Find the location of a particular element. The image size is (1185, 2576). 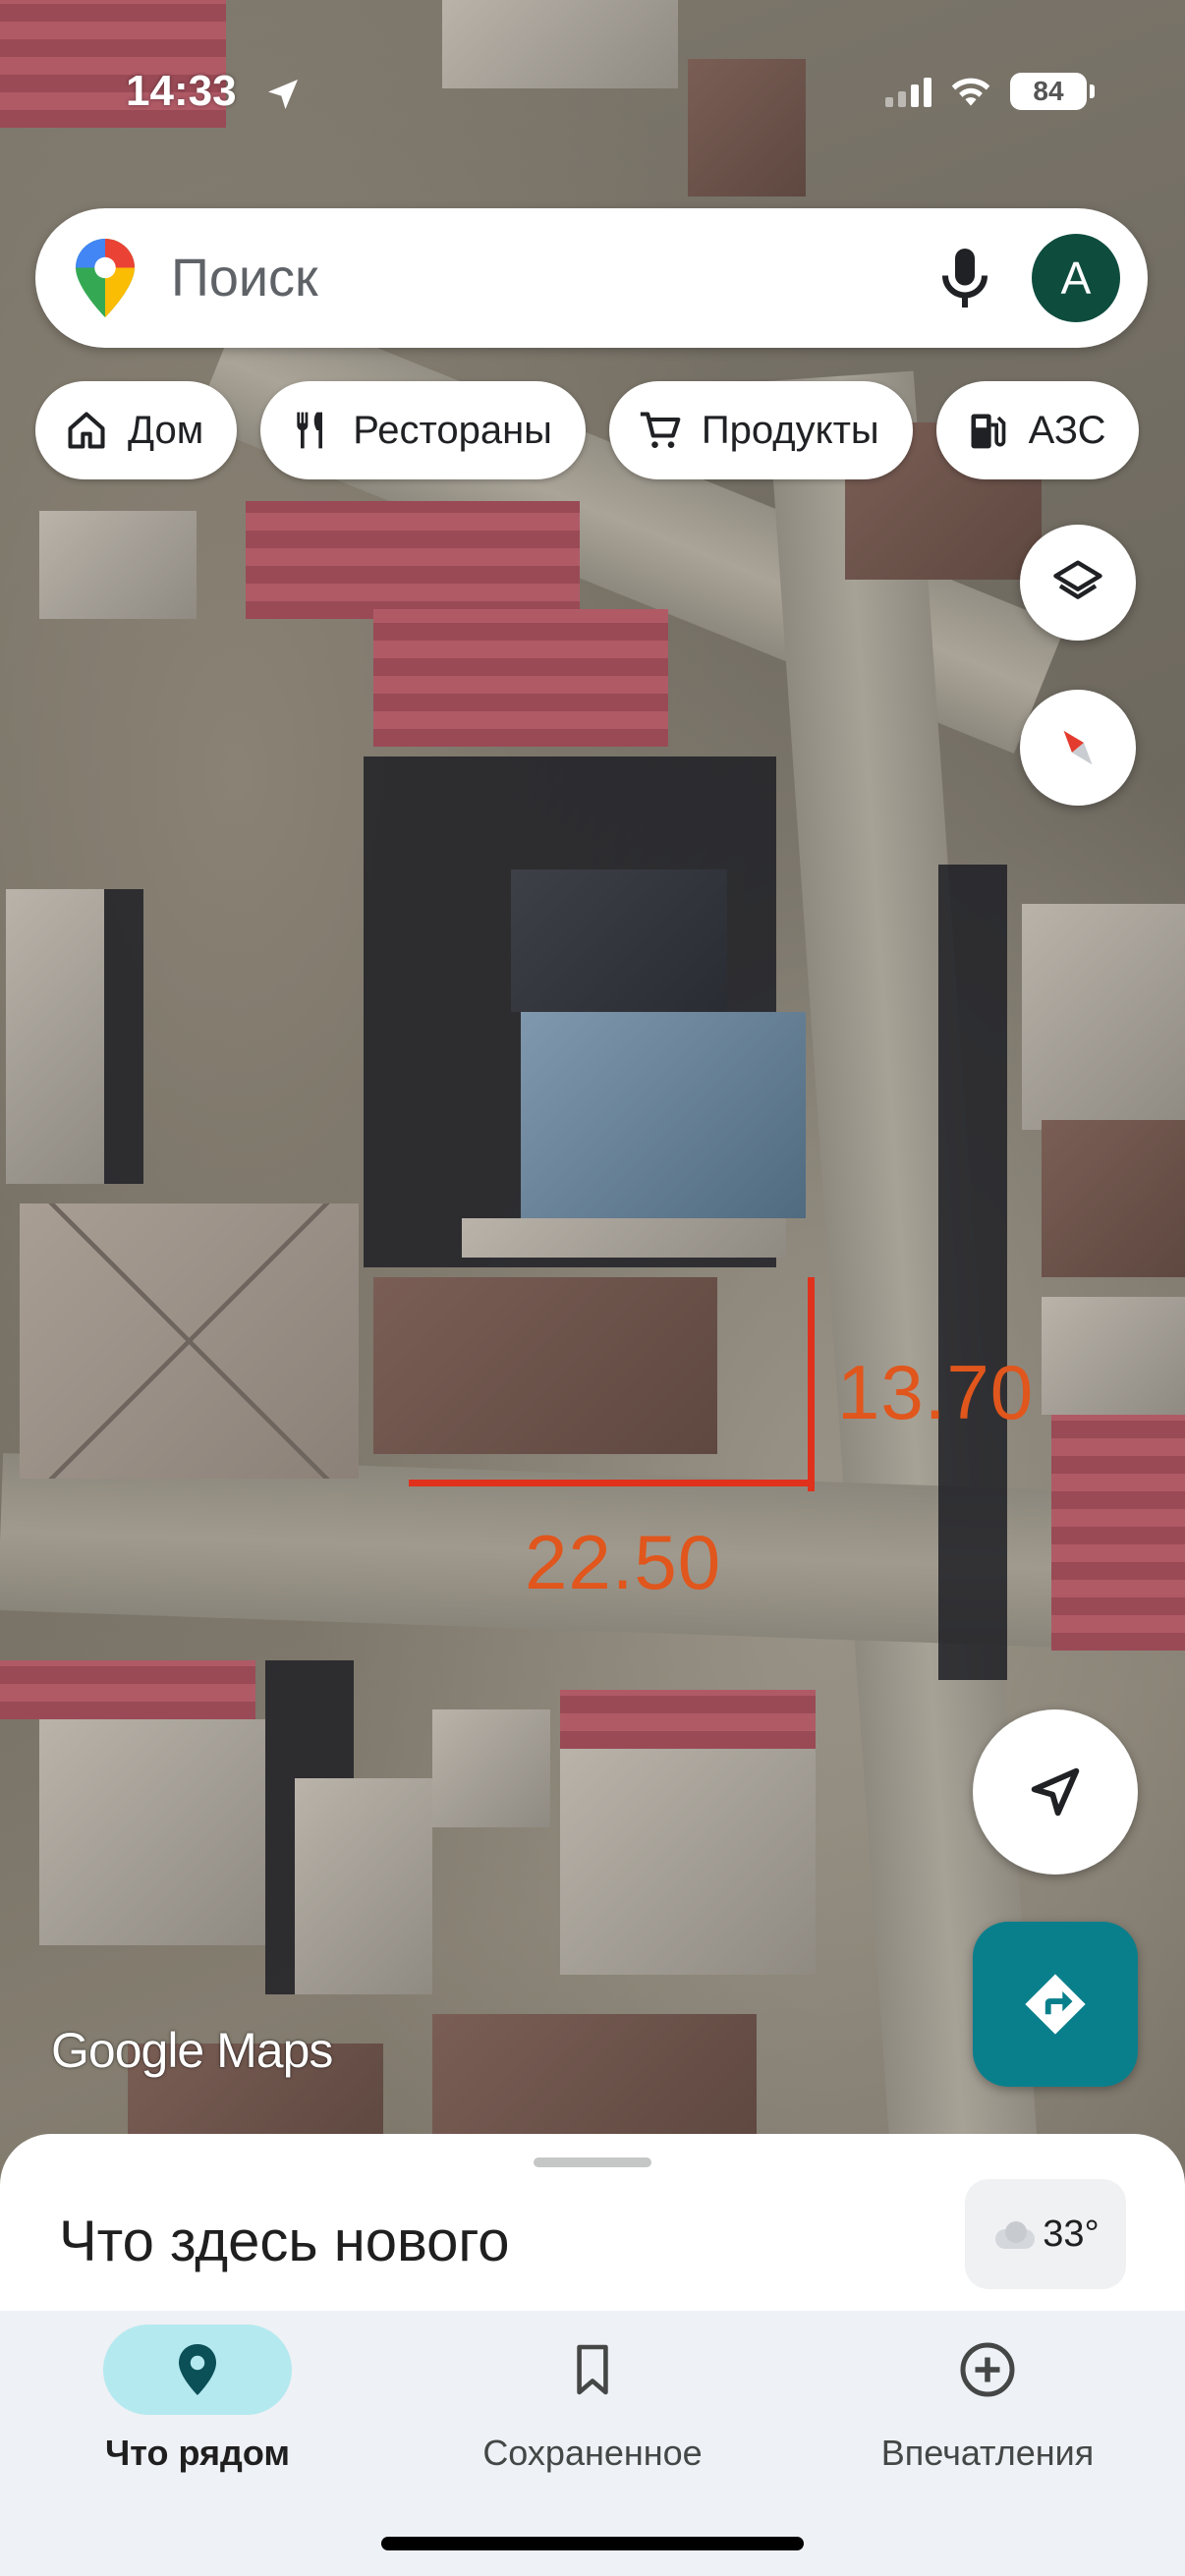

battery-indicator: 84 is located at coordinates (1053, 91).